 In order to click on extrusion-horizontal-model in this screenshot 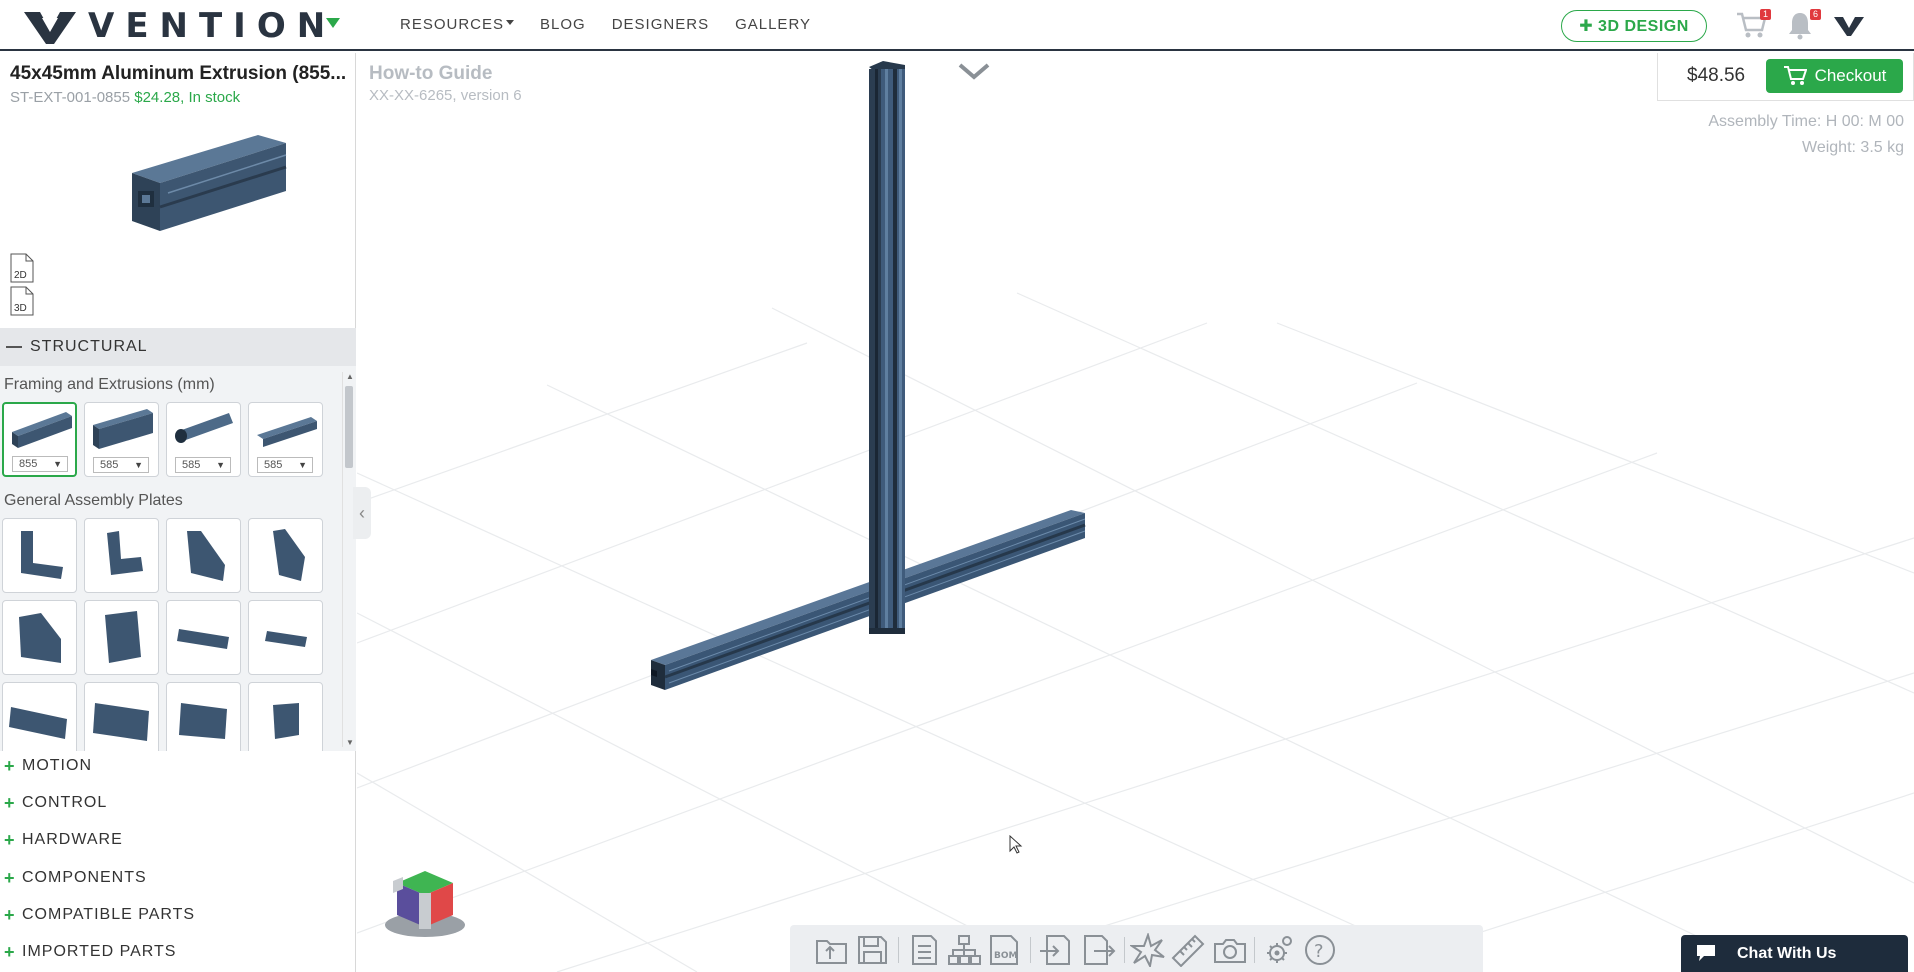, I will do `click(868, 600)`.